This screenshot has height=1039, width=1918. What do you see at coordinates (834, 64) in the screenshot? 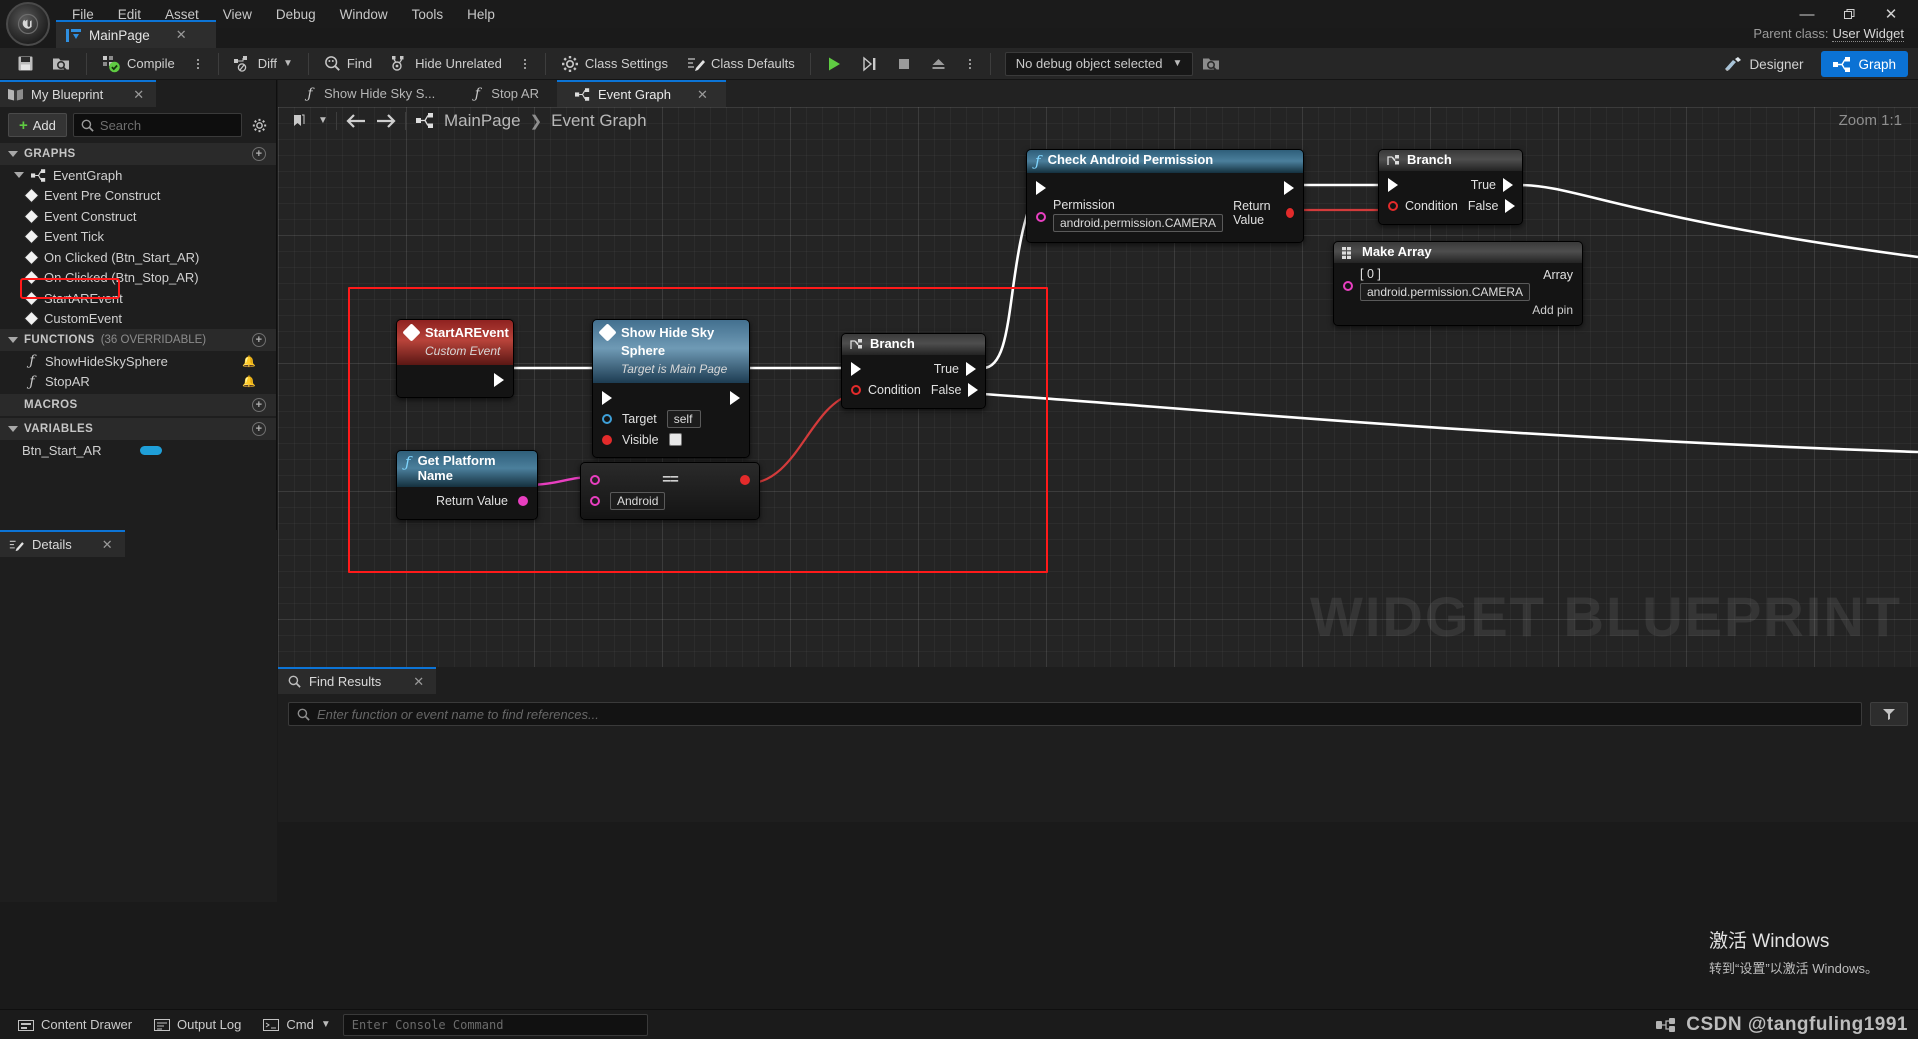
I see `play-button` at bounding box center [834, 64].